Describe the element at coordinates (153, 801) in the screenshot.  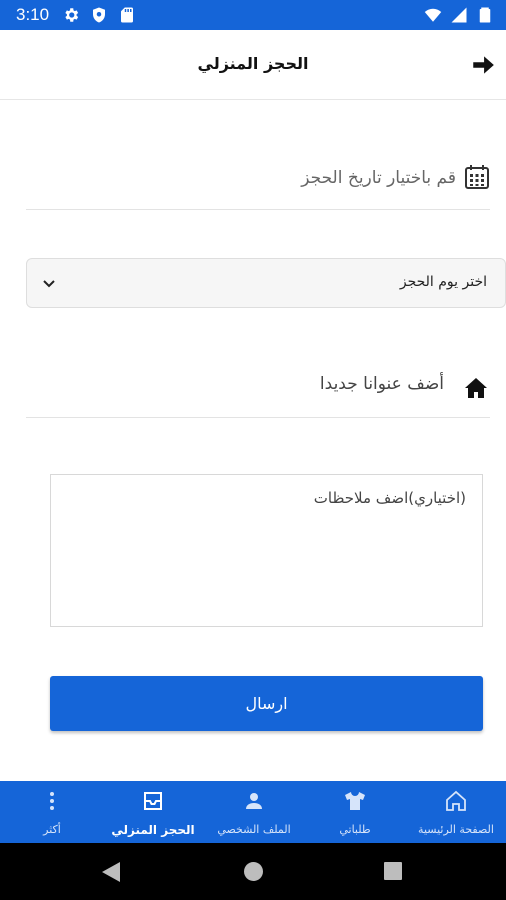
I see `inbox-icon` at that location.